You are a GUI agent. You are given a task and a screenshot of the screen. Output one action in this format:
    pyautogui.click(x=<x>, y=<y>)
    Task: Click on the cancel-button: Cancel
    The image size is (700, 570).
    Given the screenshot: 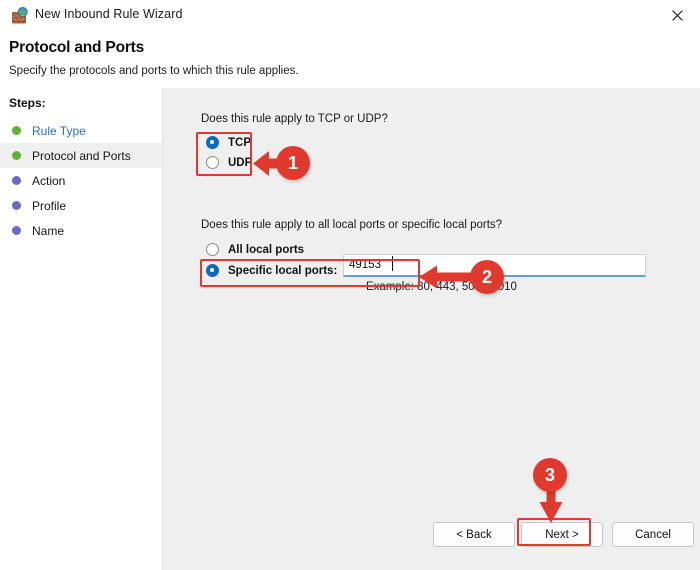 What is the action you would take?
    pyautogui.click(x=653, y=534)
    